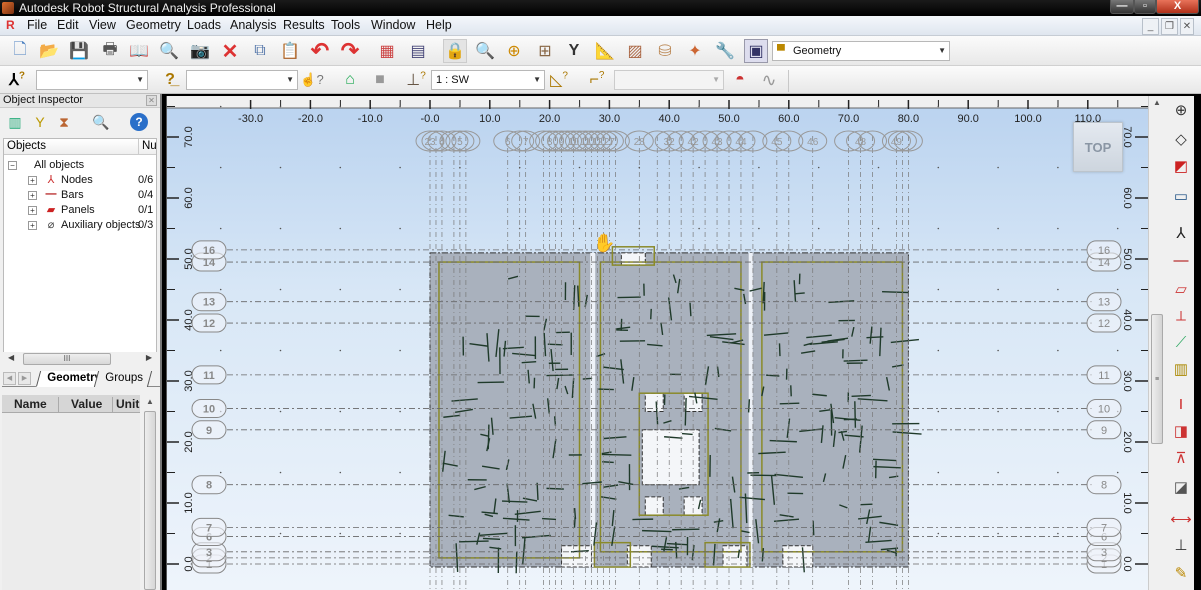 This screenshot has width=1201, height=590. I want to click on menu-edit: Edit, so click(68, 25).